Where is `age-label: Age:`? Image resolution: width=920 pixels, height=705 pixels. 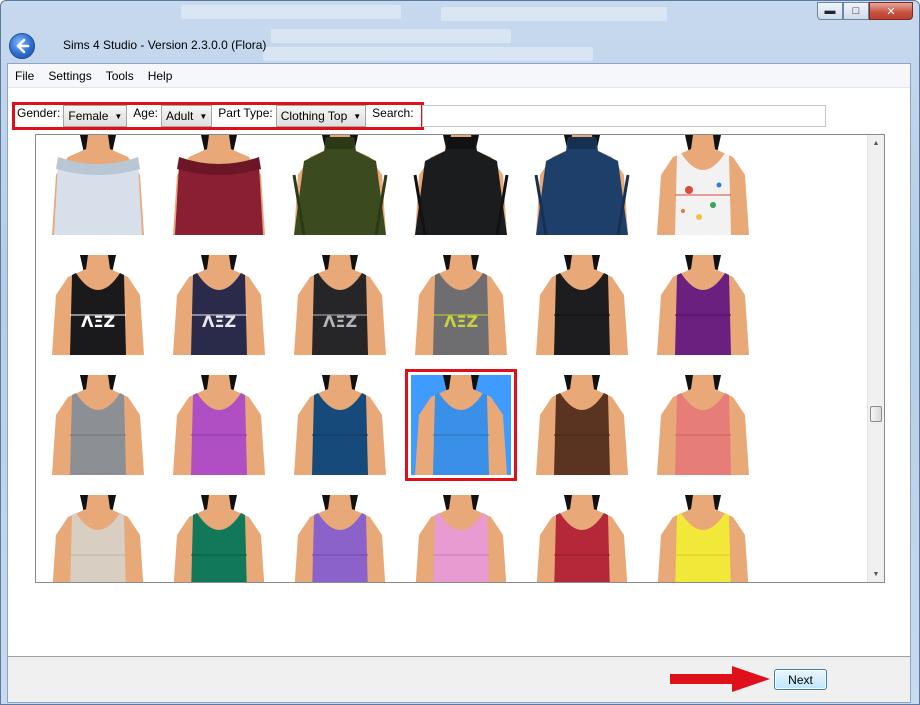
age-label: Age: is located at coordinates (145, 113).